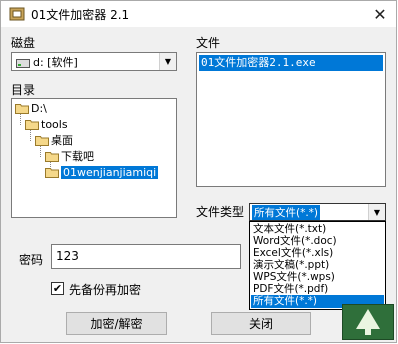 The image size is (398, 344). What do you see at coordinates (23, 63) in the screenshot?
I see `drive-icon` at bounding box center [23, 63].